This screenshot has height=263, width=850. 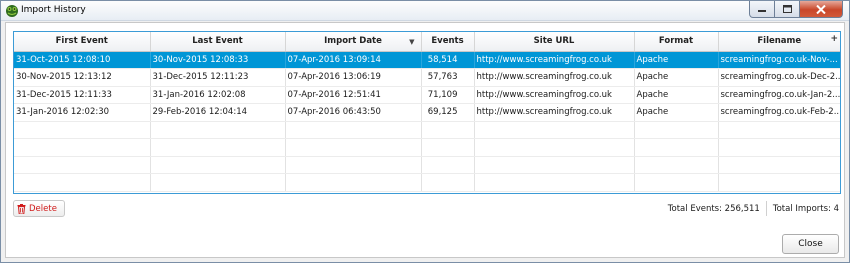 What do you see at coordinates (218, 112) in the screenshot?
I see `cell-last-event: 29-Feb-2016 12:04:14` at bounding box center [218, 112].